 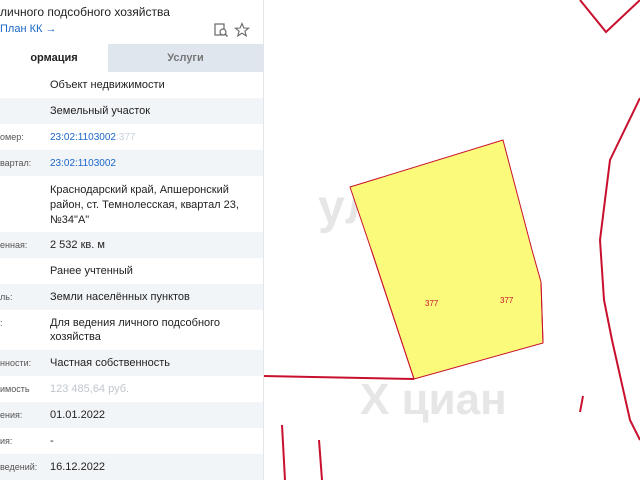 What do you see at coordinates (221, 30) in the screenshot?
I see `document-search-icon` at bounding box center [221, 30].